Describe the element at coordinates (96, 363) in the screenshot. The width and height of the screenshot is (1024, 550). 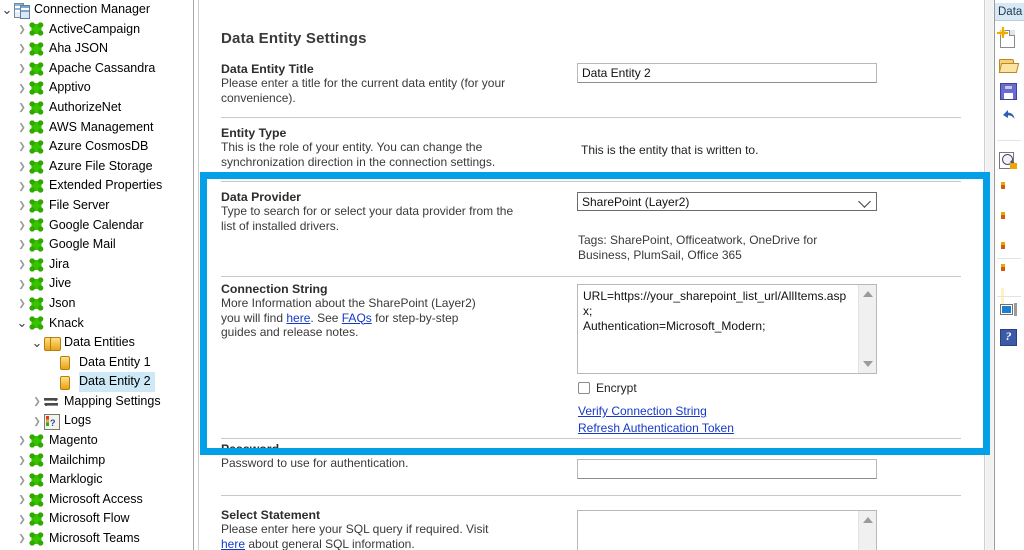
I see `tree-item-data-entity-1: Data Entity 1` at that location.